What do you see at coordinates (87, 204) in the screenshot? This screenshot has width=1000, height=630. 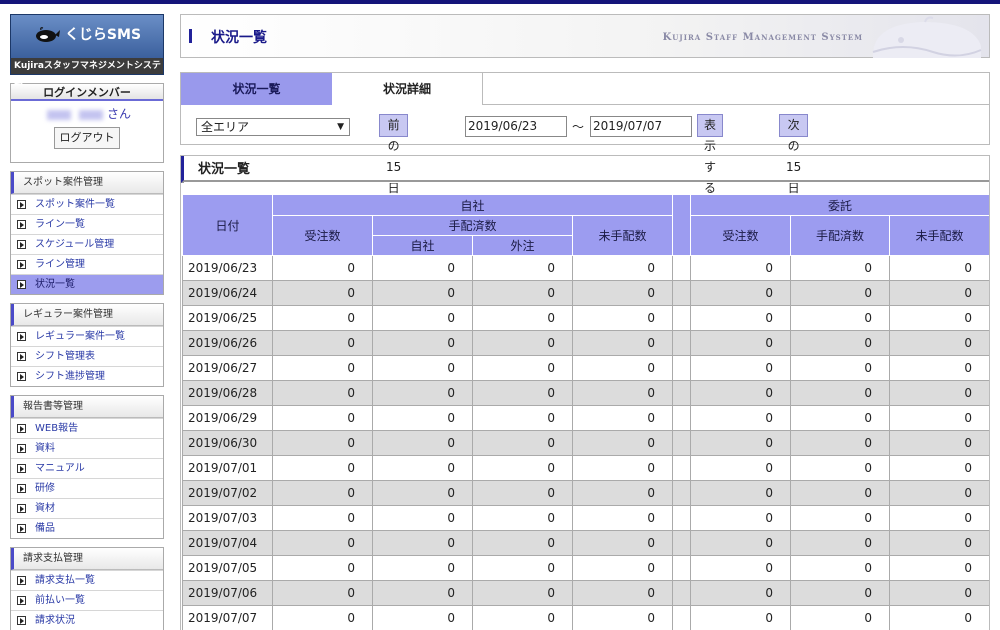 I see `sidebar-item: スポット案件一覧` at bounding box center [87, 204].